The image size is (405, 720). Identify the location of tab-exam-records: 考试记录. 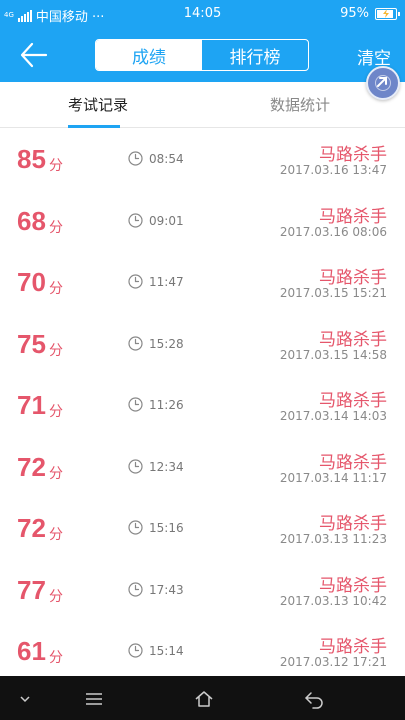
(98, 104).